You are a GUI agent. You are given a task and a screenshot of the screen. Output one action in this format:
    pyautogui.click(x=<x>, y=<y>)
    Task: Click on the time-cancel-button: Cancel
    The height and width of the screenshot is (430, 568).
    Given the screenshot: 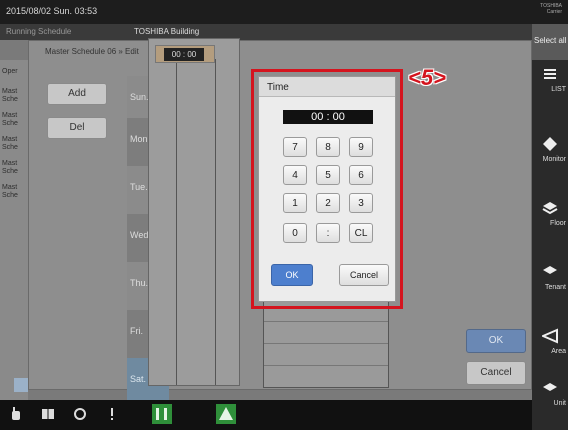 What is the action you would take?
    pyautogui.click(x=364, y=275)
    